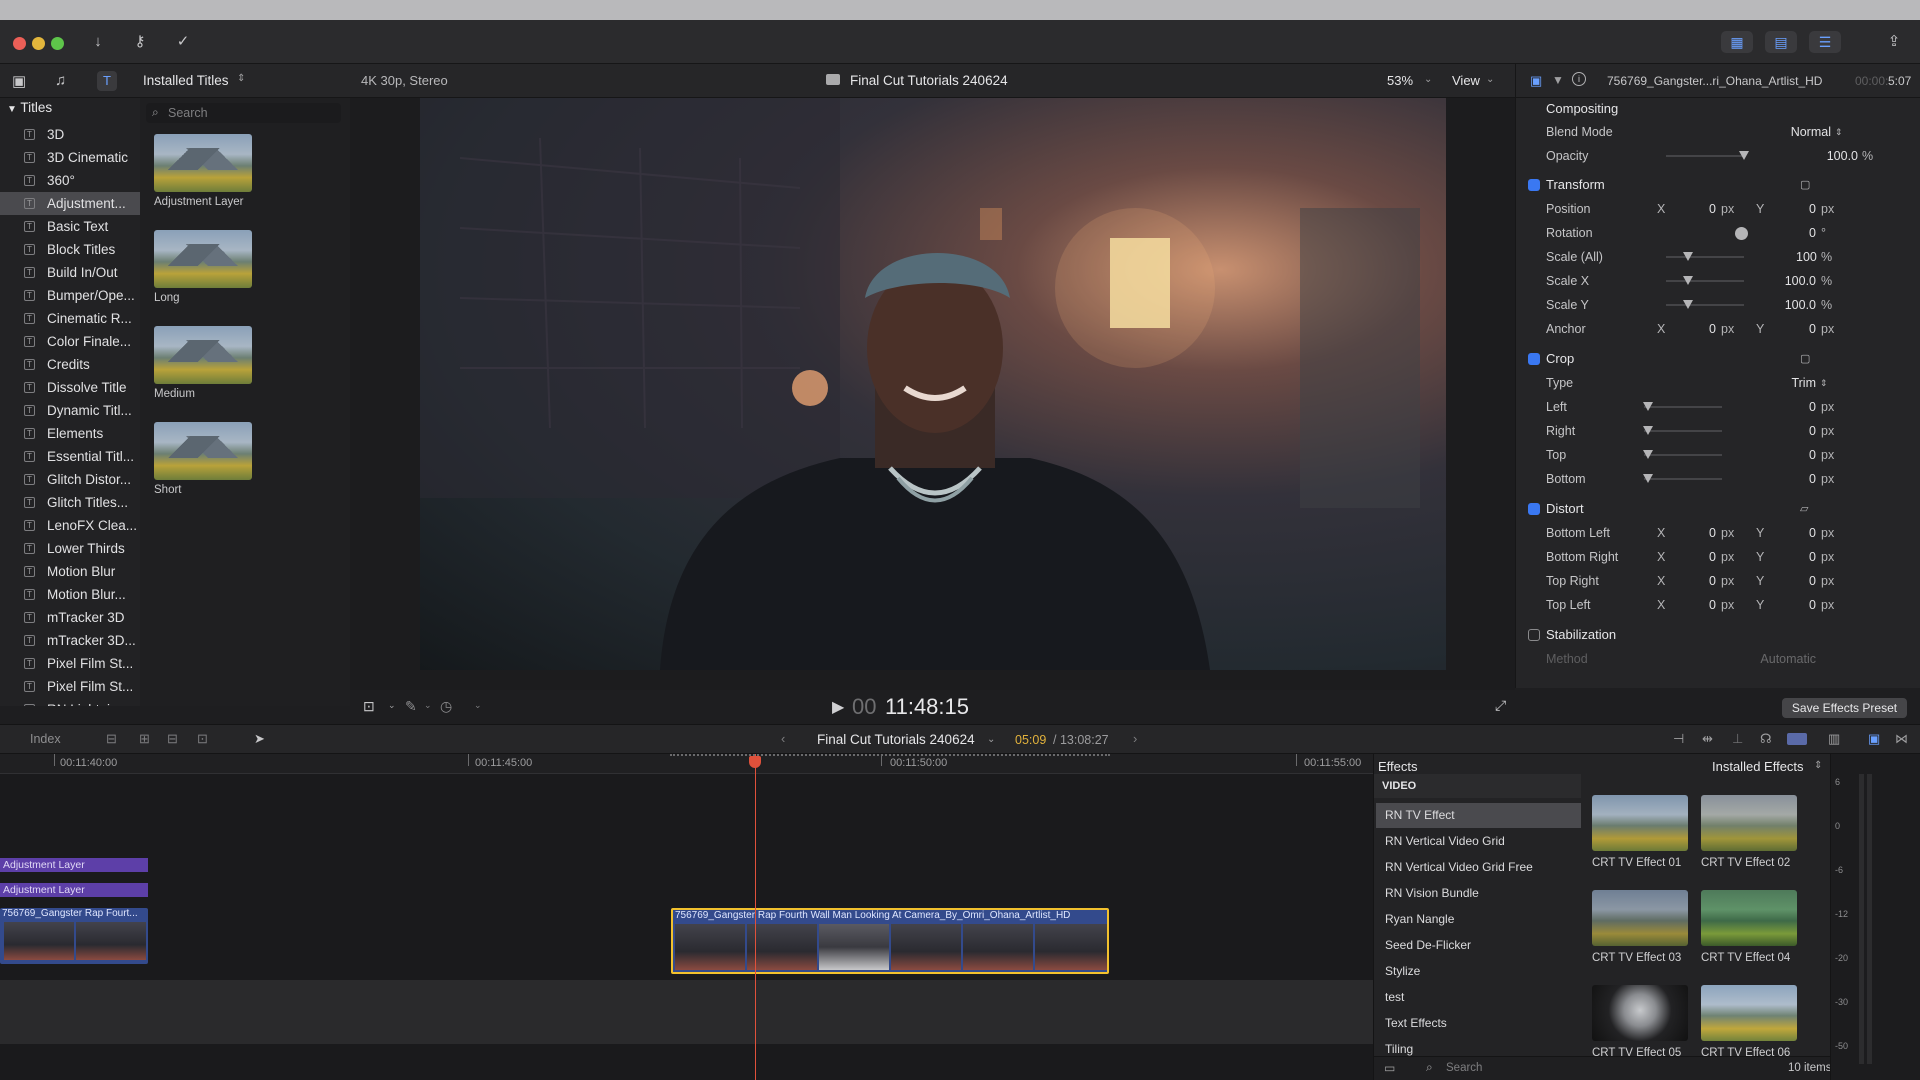 The image size is (1920, 1080). What do you see at coordinates (1806, 557) in the screenshot?
I see `distort-bottom-right-y: 0` at bounding box center [1806, 557].